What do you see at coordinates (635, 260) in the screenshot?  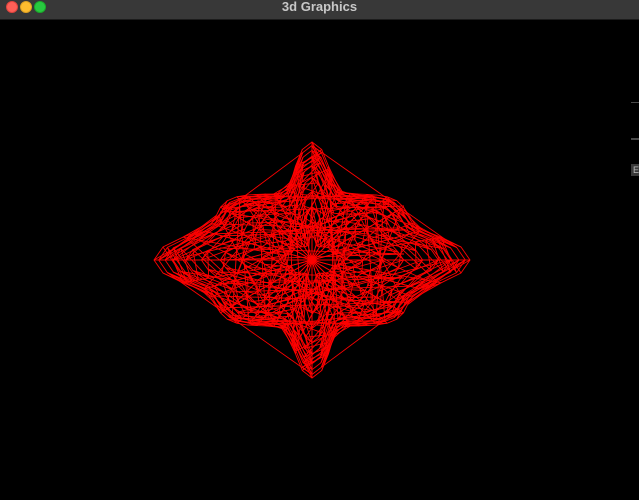 I see `background-window-edge: E` at bounding box center [635, 260].